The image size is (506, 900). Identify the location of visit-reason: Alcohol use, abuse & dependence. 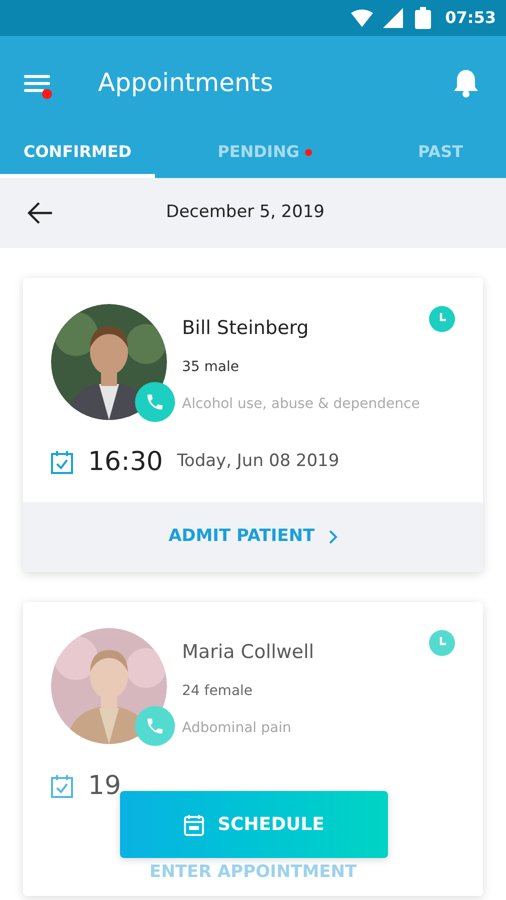
(301, 404).